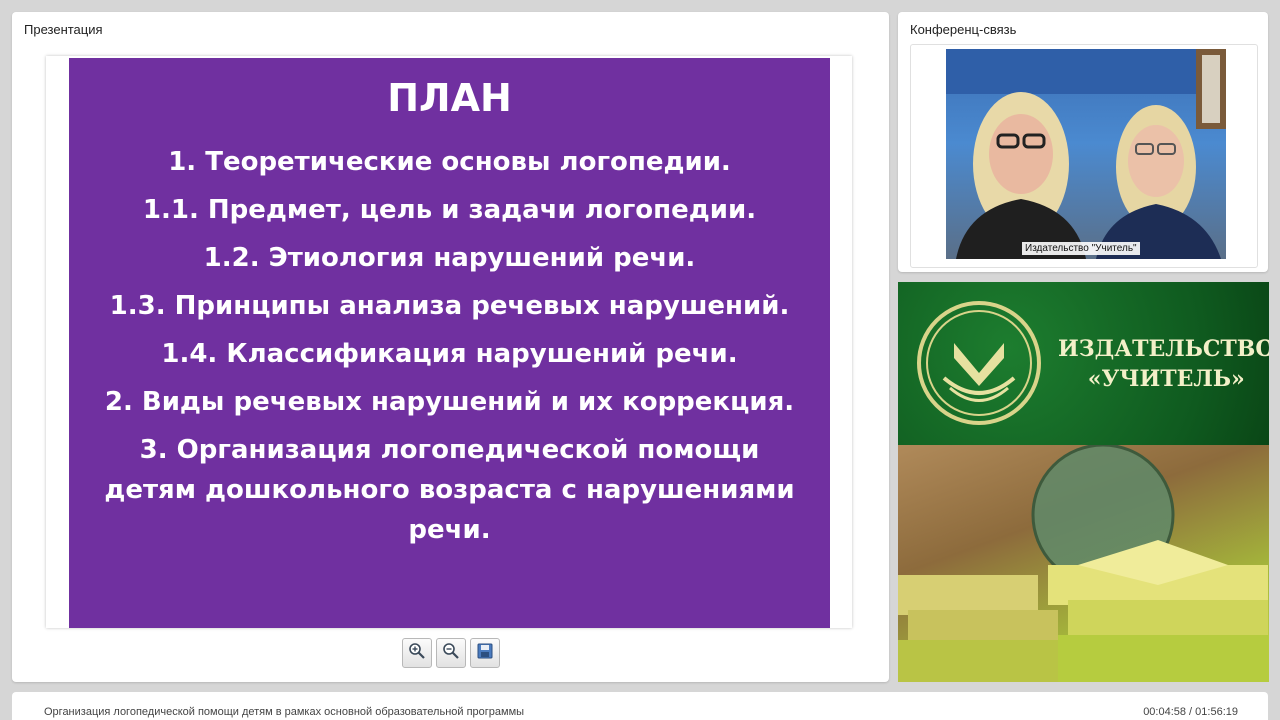 This screenshot has width=1280, height=720. I want to click on slide-toolbar, so click(451, 653).